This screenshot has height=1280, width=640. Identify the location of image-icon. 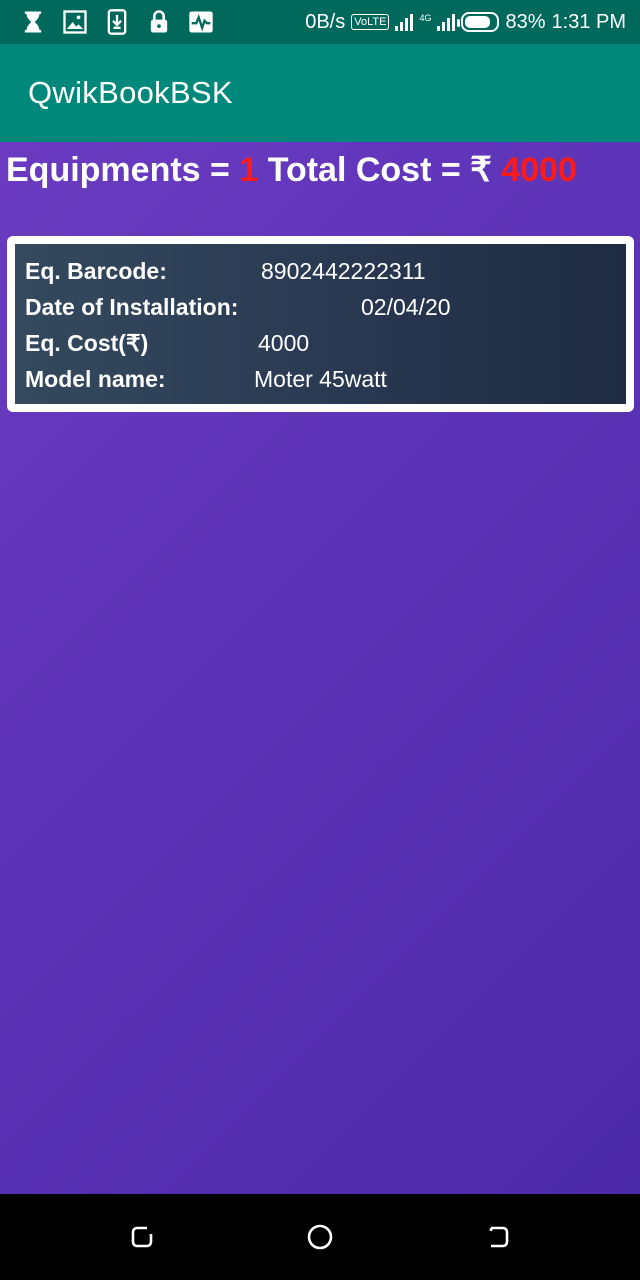
(75, 22).